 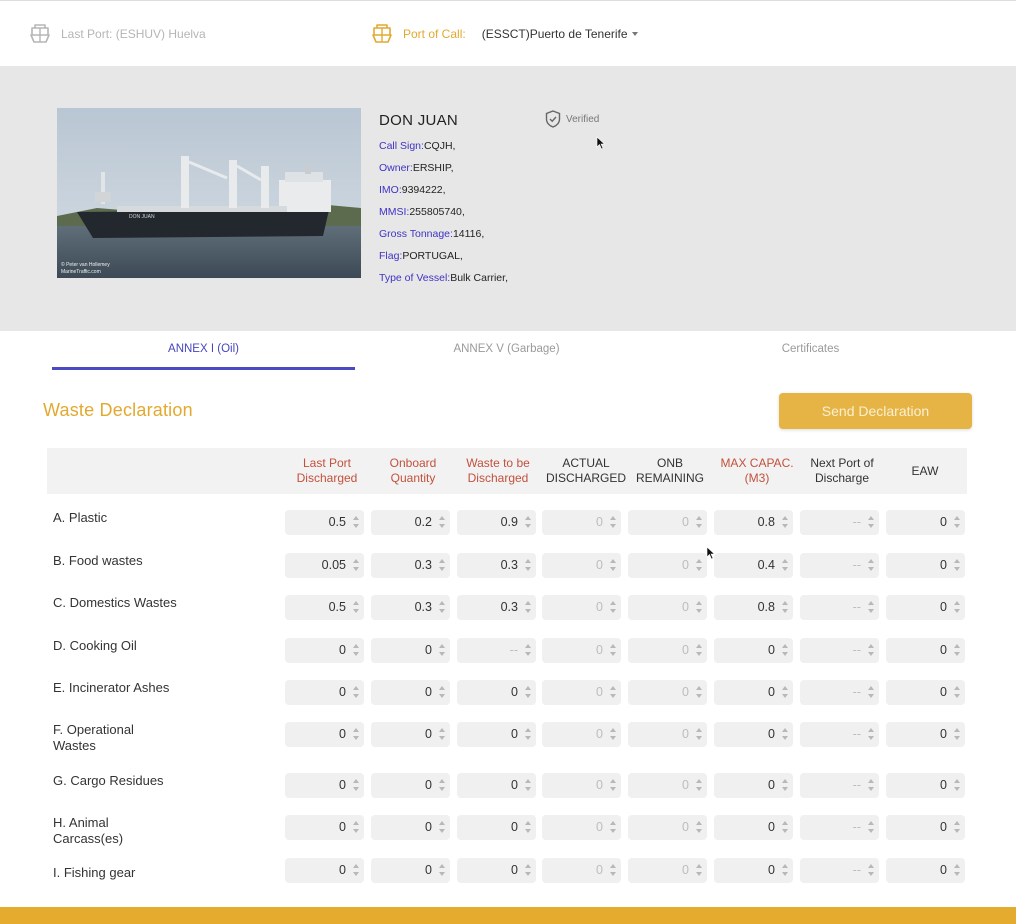 What do you see at coordinates (634, 34) in the screenshot?
I see `chevron-down-icon` at bounding box center [634, 34].